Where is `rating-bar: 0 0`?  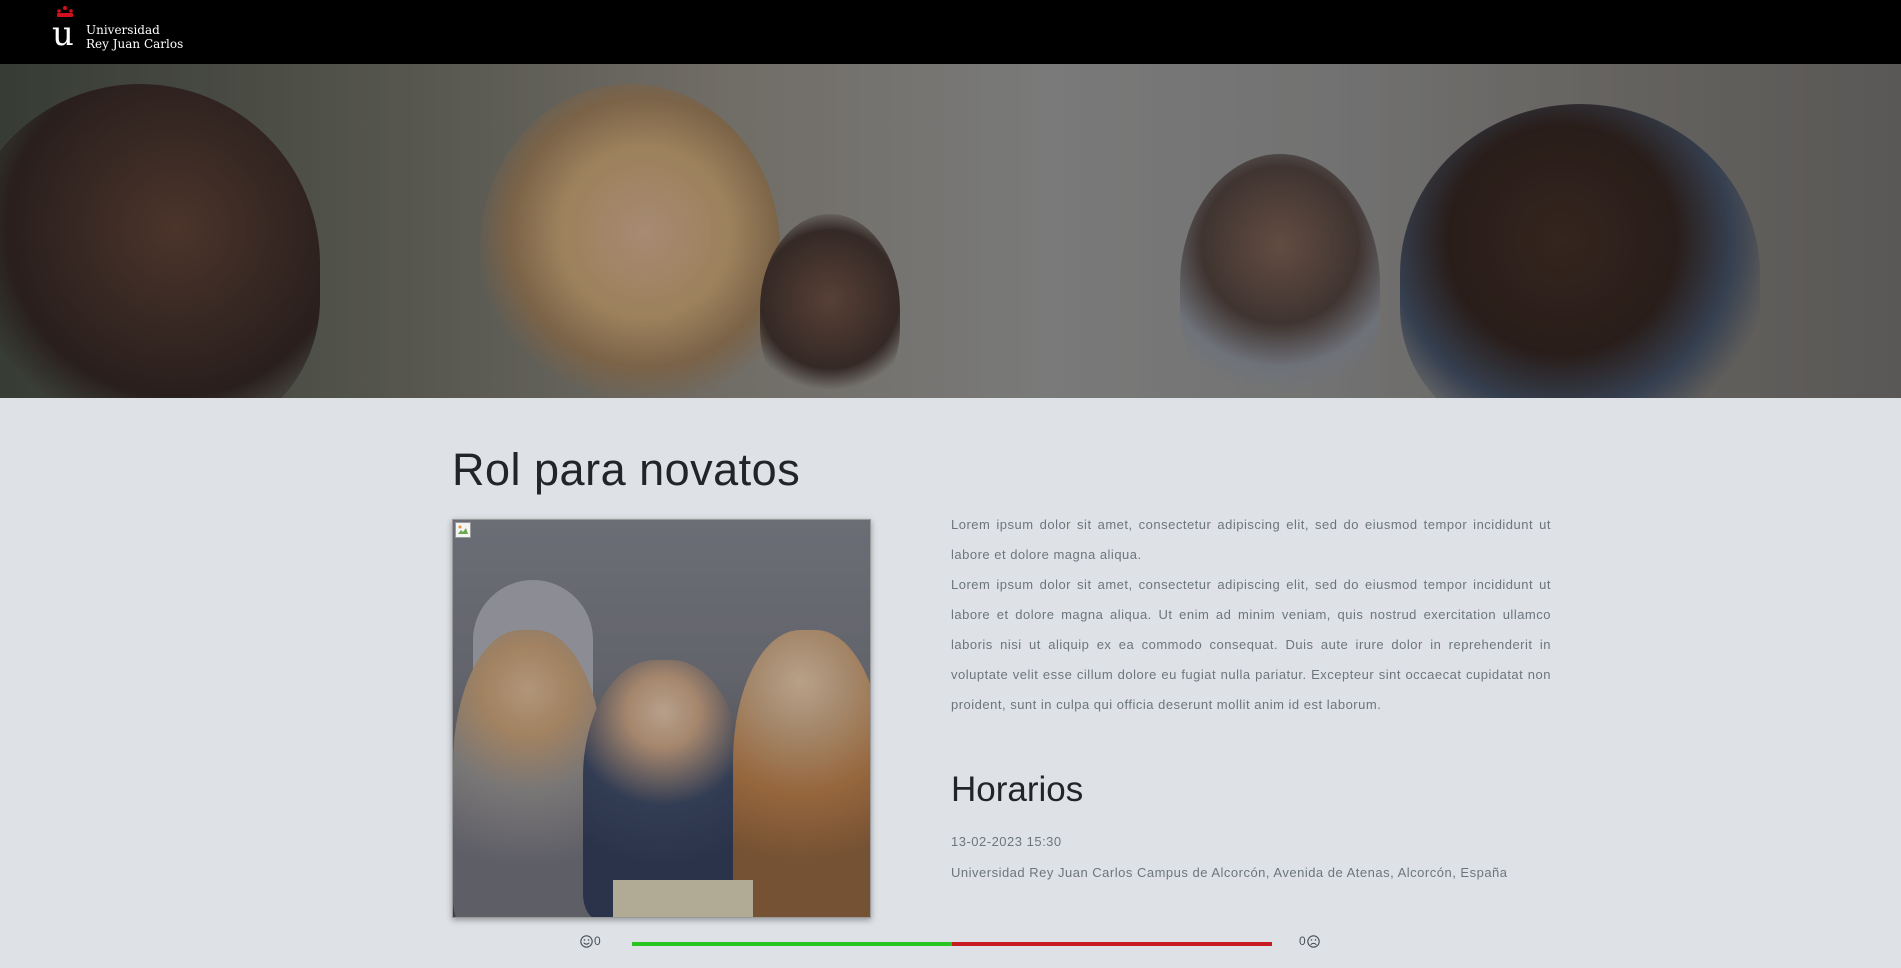 rating-bar: 0 0 is located at coordinates (952, 943).